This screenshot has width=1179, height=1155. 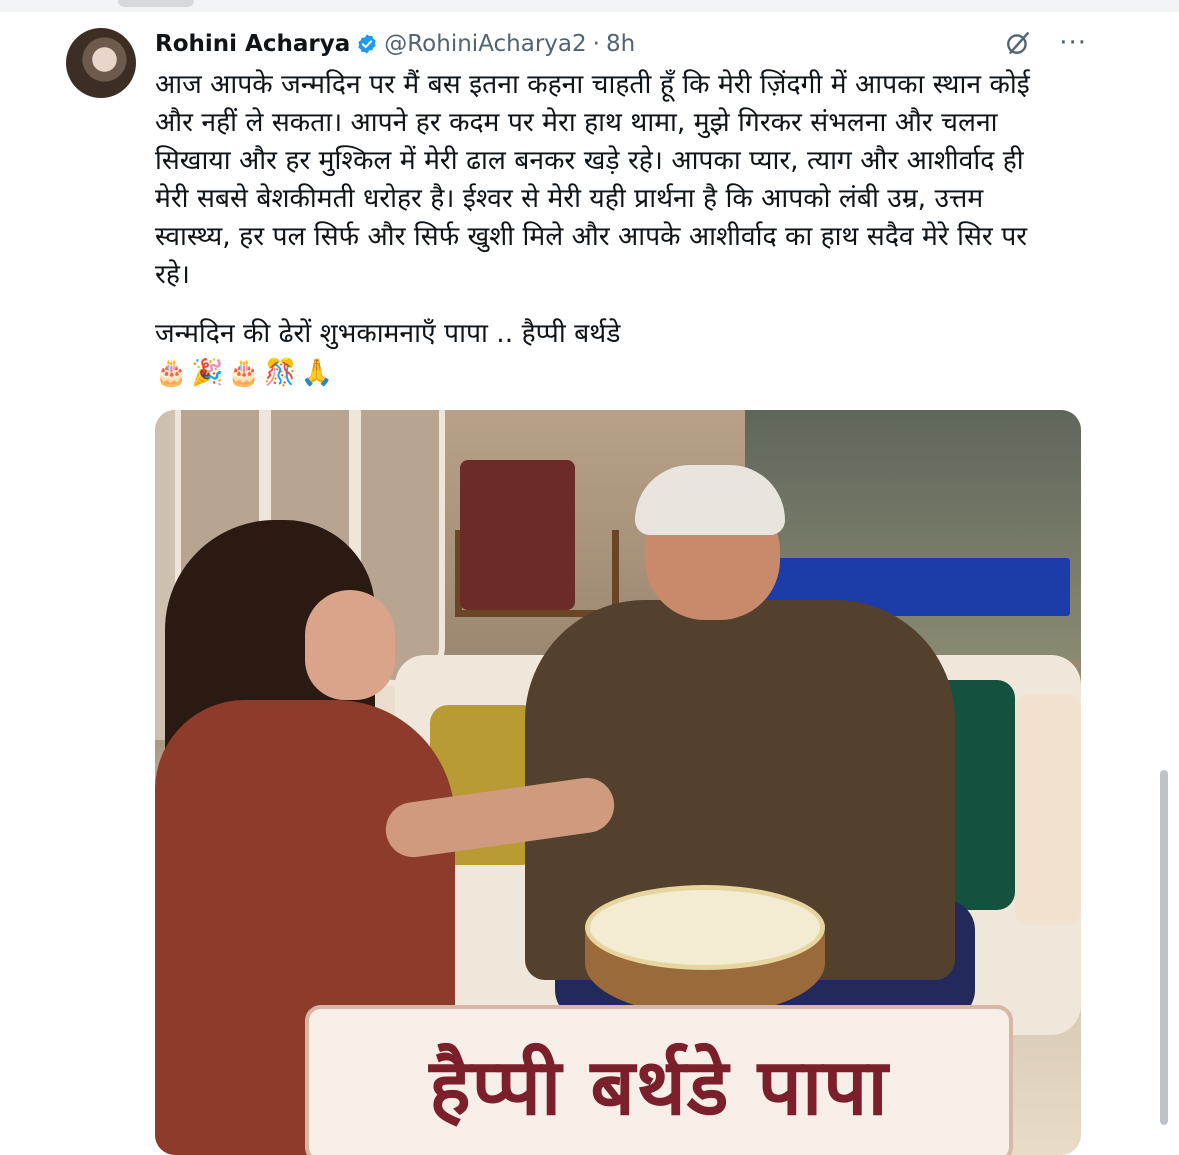 I want to click on cake-emoji: 🎂, so click(x=244, y=373).